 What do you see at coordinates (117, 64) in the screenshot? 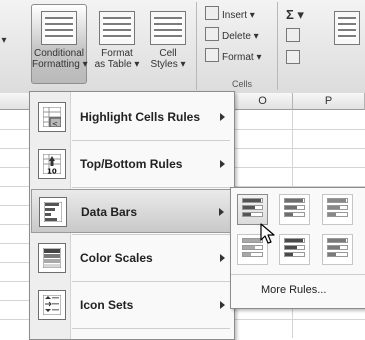
I see `format-as-table-label-2: as Table ▾` at bounding box center [117, 64].